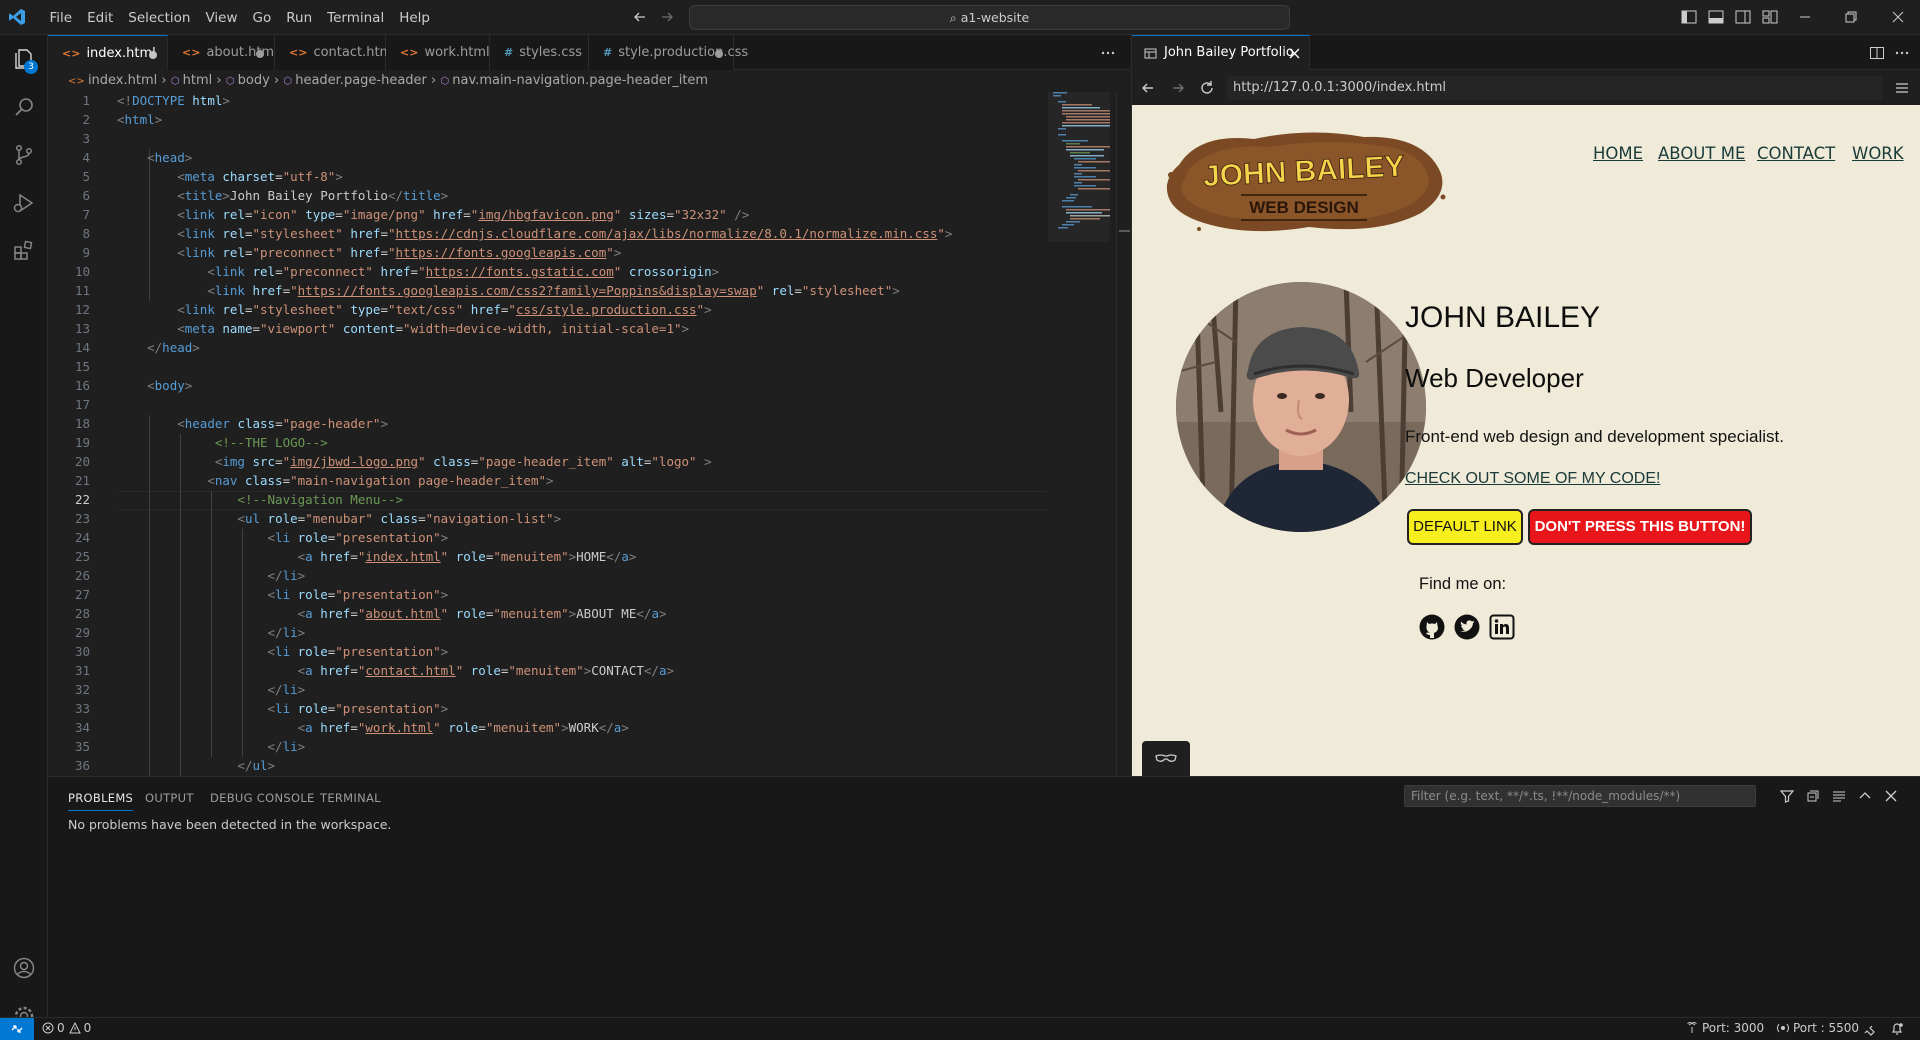 The width and height of the screenshot is (1920, 1040). Describe the element at coordinates (1465, 527) in the screenshot. I see `default-link-button: DEFAULT LINK` at that location.